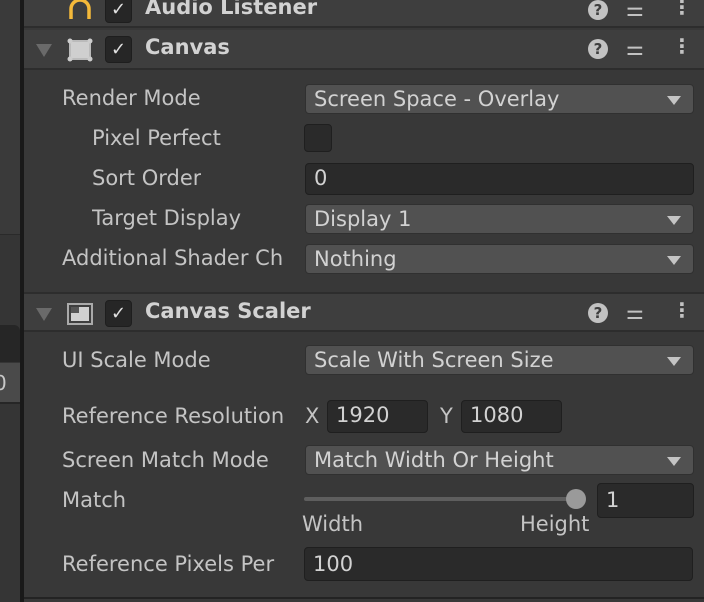  What do you see at coordinates (499, 259) in the screenshot?
I see `additional-shader-dropdown: Nothing` at bounding box center [499, 259].